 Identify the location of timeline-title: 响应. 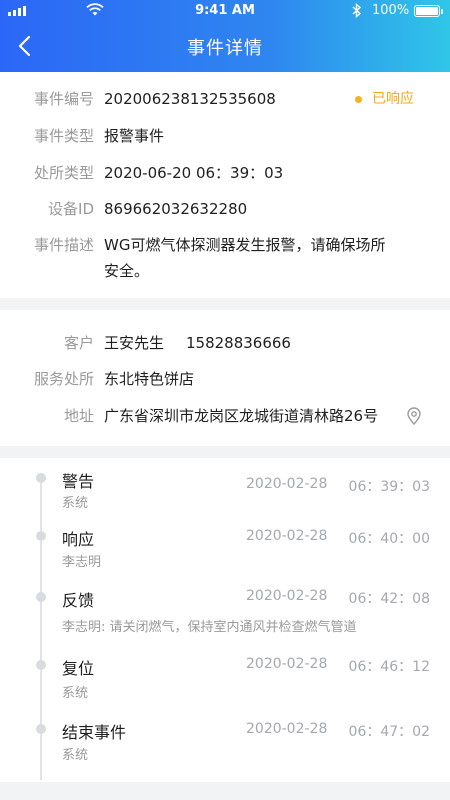
(78, 539).